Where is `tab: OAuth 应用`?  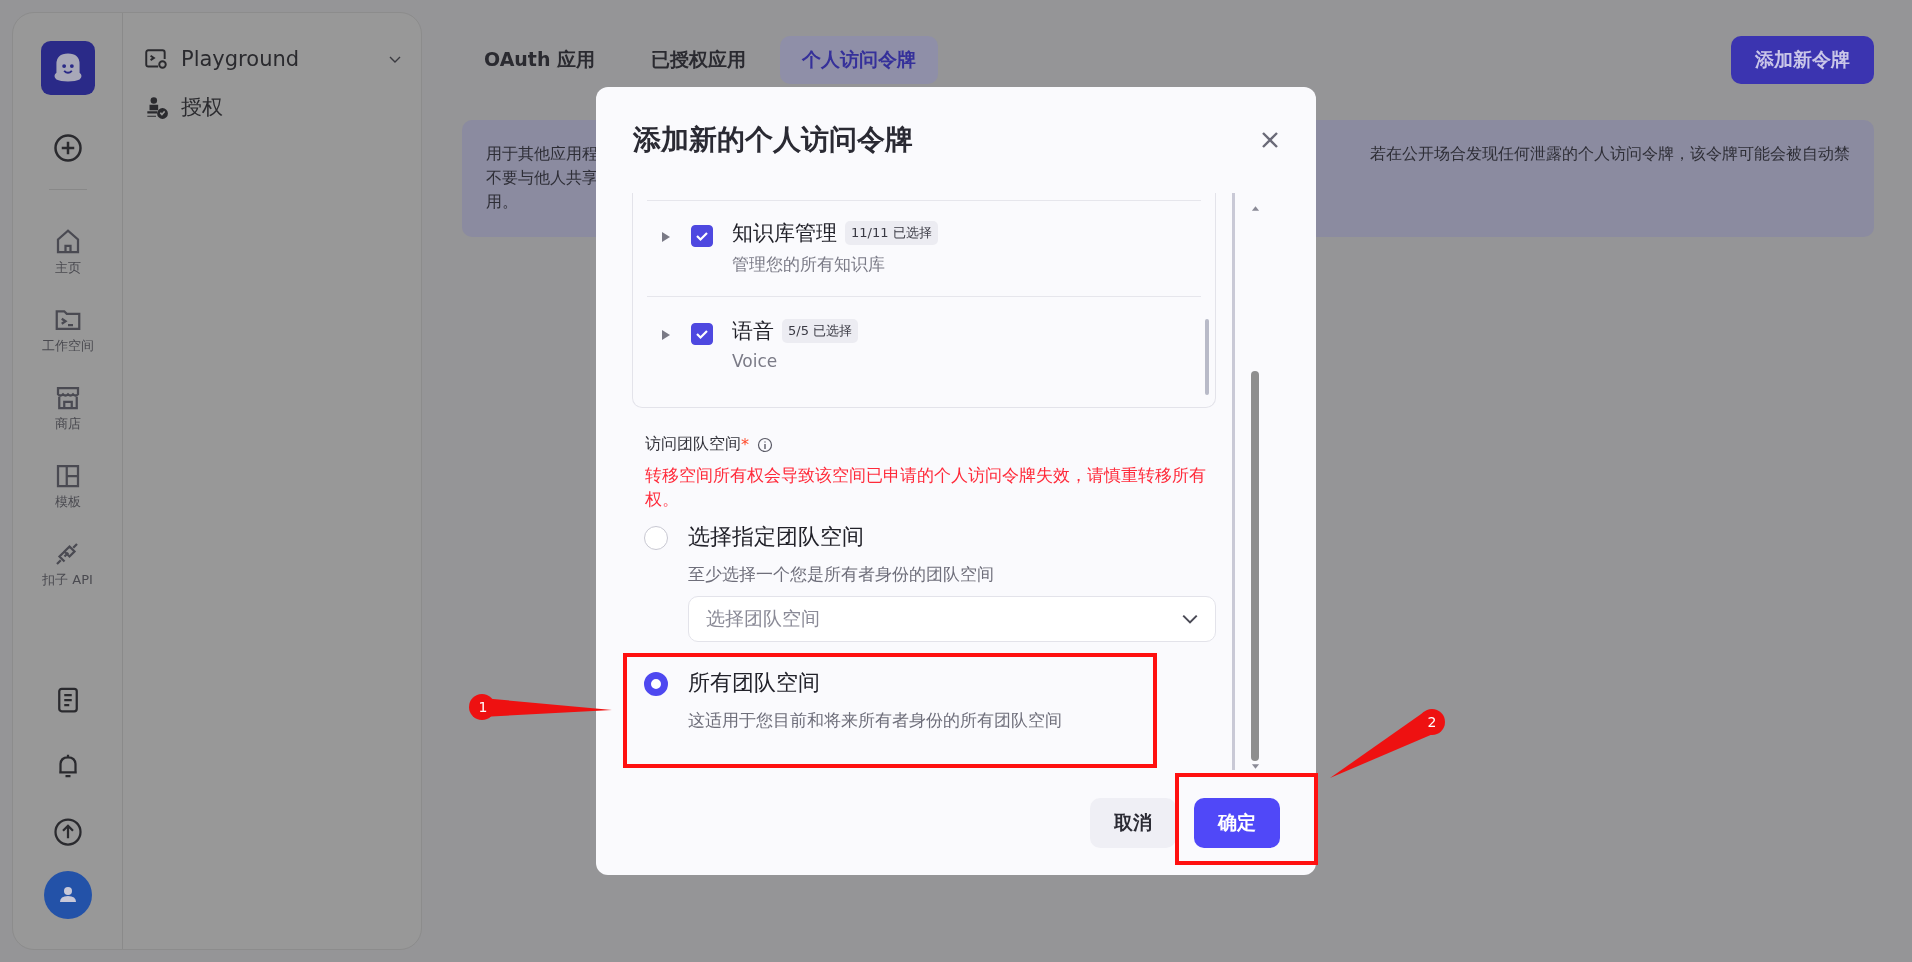
tab: OAuth 应用 is located at coordinates (540, 60).